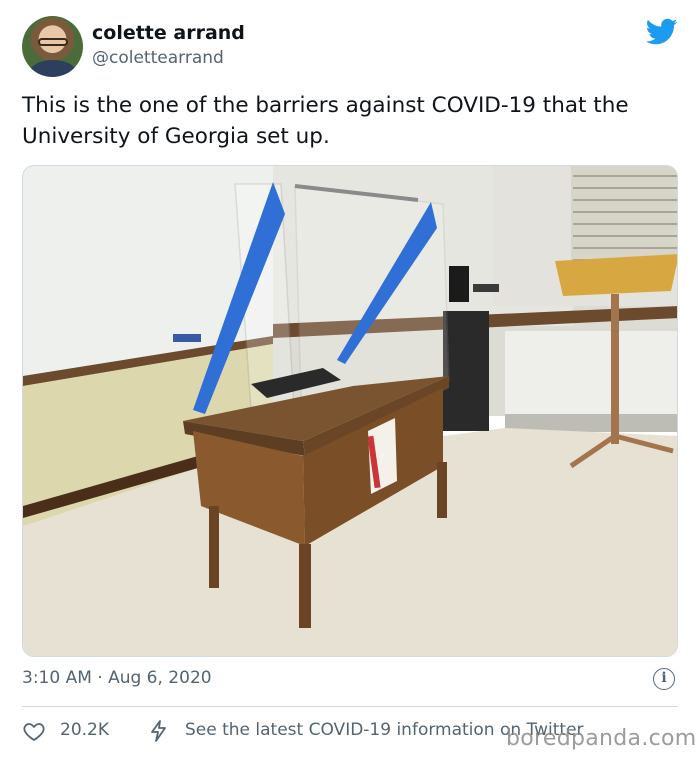 The image size is (700, 760). Describe the element at coordinates (601, 738) in the screenshot. I see `boredpanda-watermark: boredpanda.com` at that location.